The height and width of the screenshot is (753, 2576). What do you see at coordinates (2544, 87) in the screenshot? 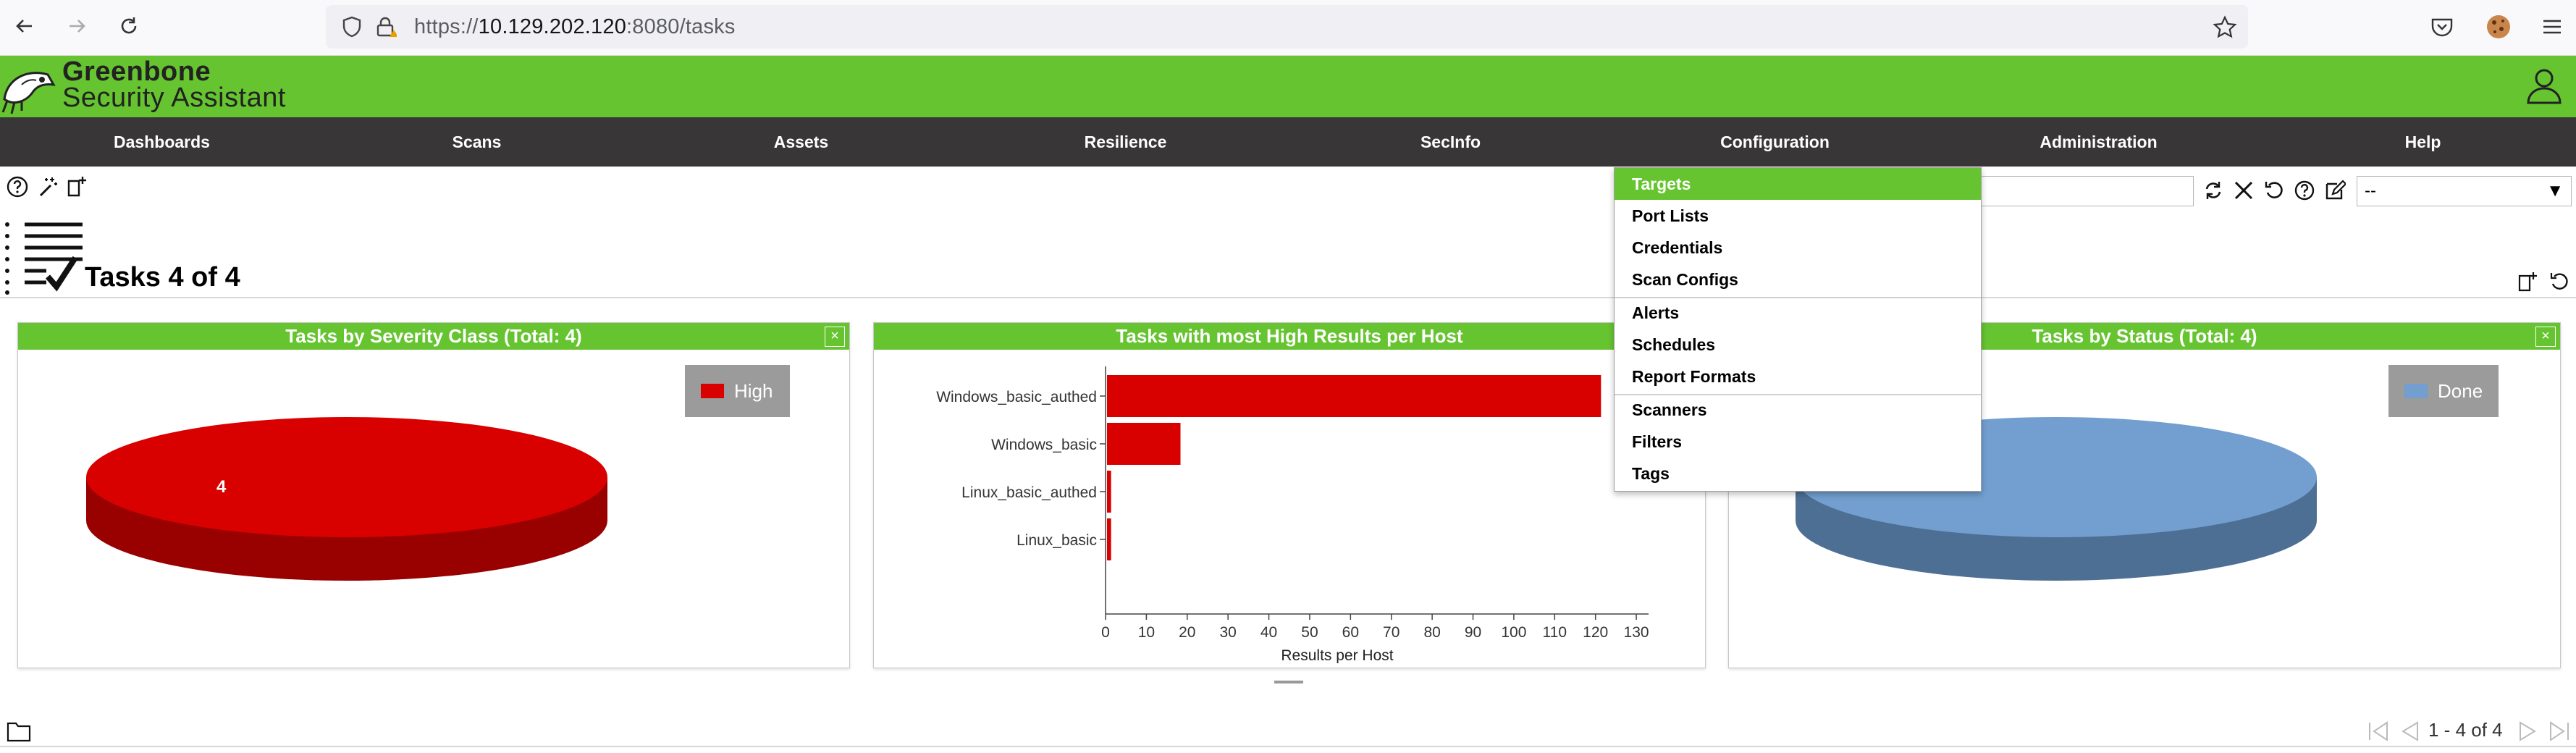
I see `user-profile-icon` at bounding box center [2544, 87].